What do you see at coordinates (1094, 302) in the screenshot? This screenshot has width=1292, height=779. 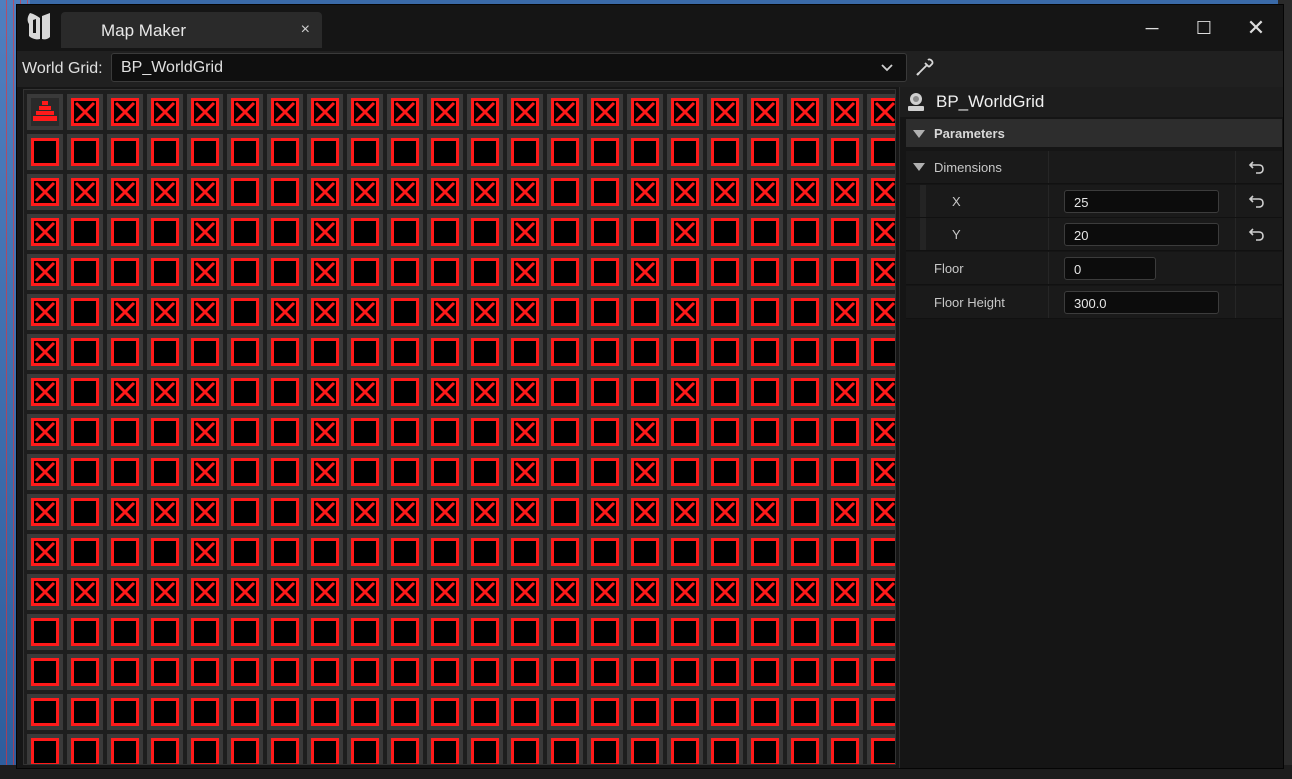 I see `property-row-floor-height: Floor Height 300.0` at bounding box center [1094, 302].